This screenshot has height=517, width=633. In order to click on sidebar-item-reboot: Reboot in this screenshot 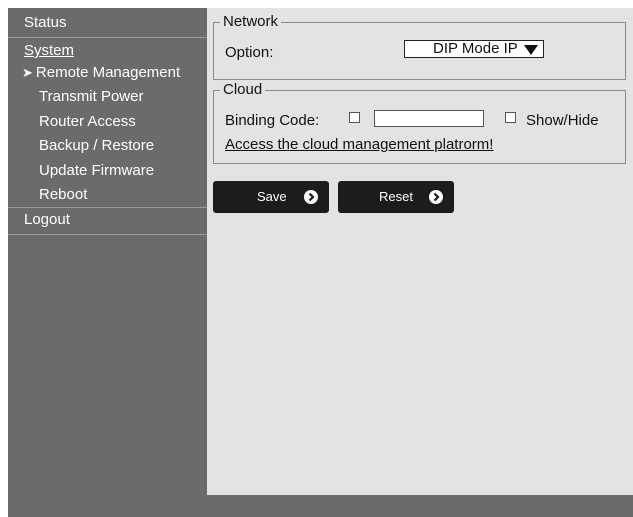, I will do `click(107, 195)`.